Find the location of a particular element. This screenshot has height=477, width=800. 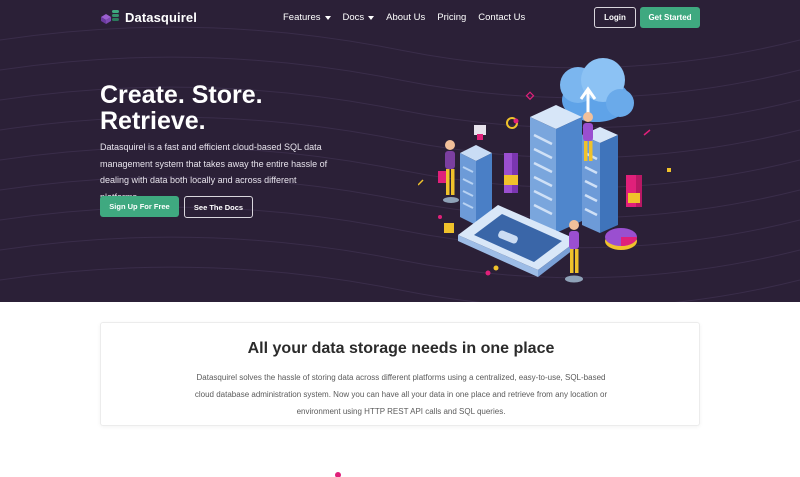

hero-title-line2: Retrieve. is located at coordinates (153, 121).